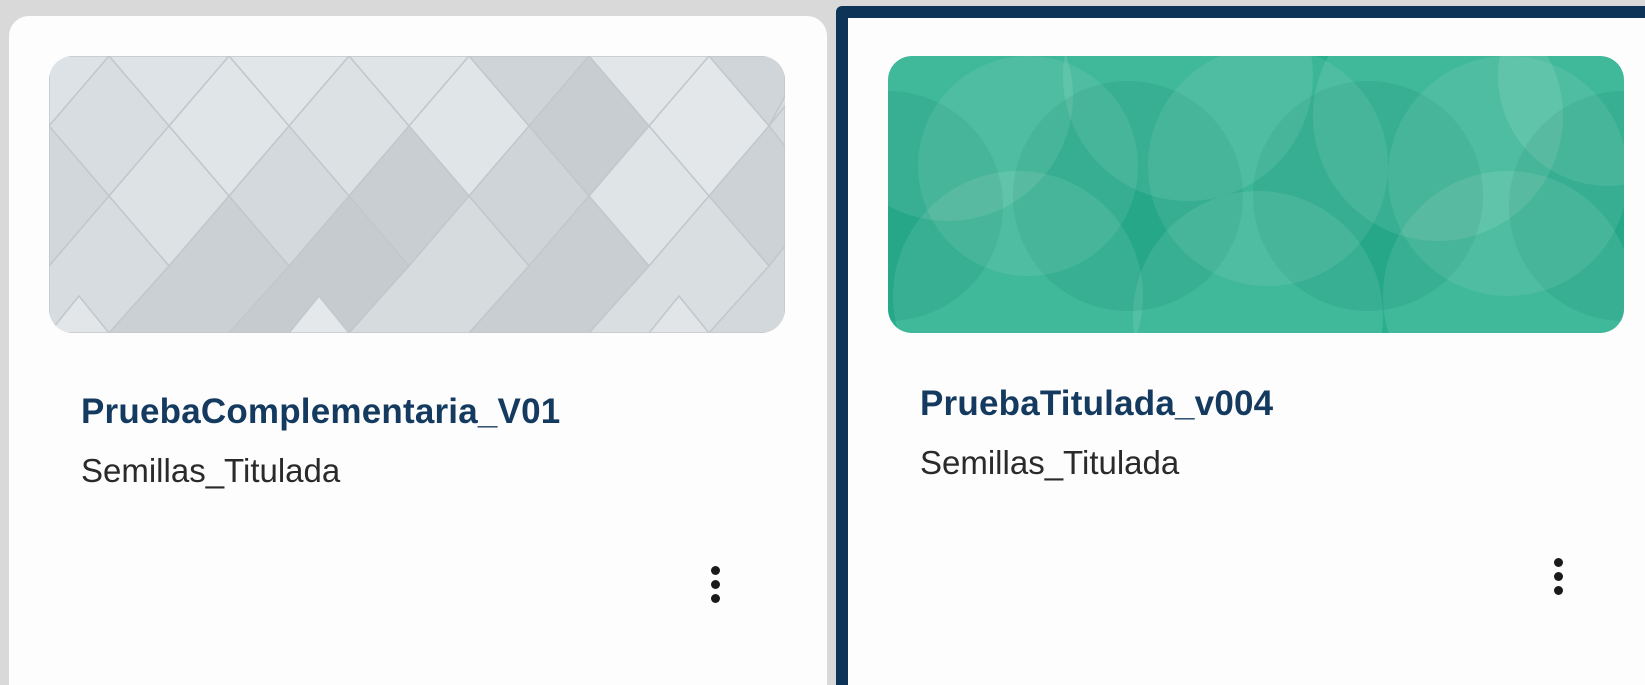  Describe the element at coordinates (1096, 404) in the screenshot. I see `course-title: PruebaTitulada_v004` at that location.